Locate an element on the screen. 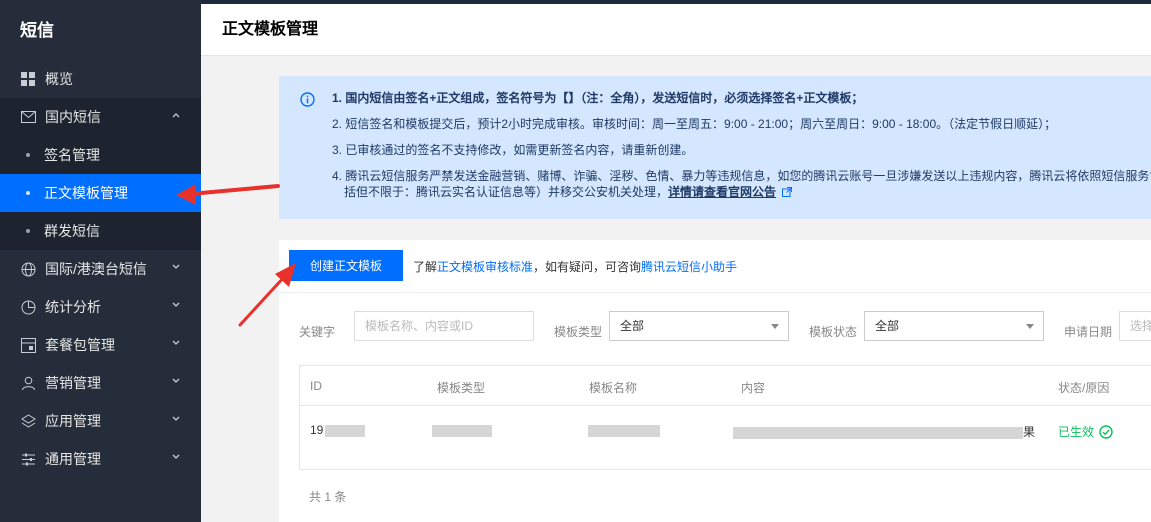 Image resolution: width=1151 pixels, height=522 pixels. page-title: 正文模板管理 is located at coordinates (676, 30).